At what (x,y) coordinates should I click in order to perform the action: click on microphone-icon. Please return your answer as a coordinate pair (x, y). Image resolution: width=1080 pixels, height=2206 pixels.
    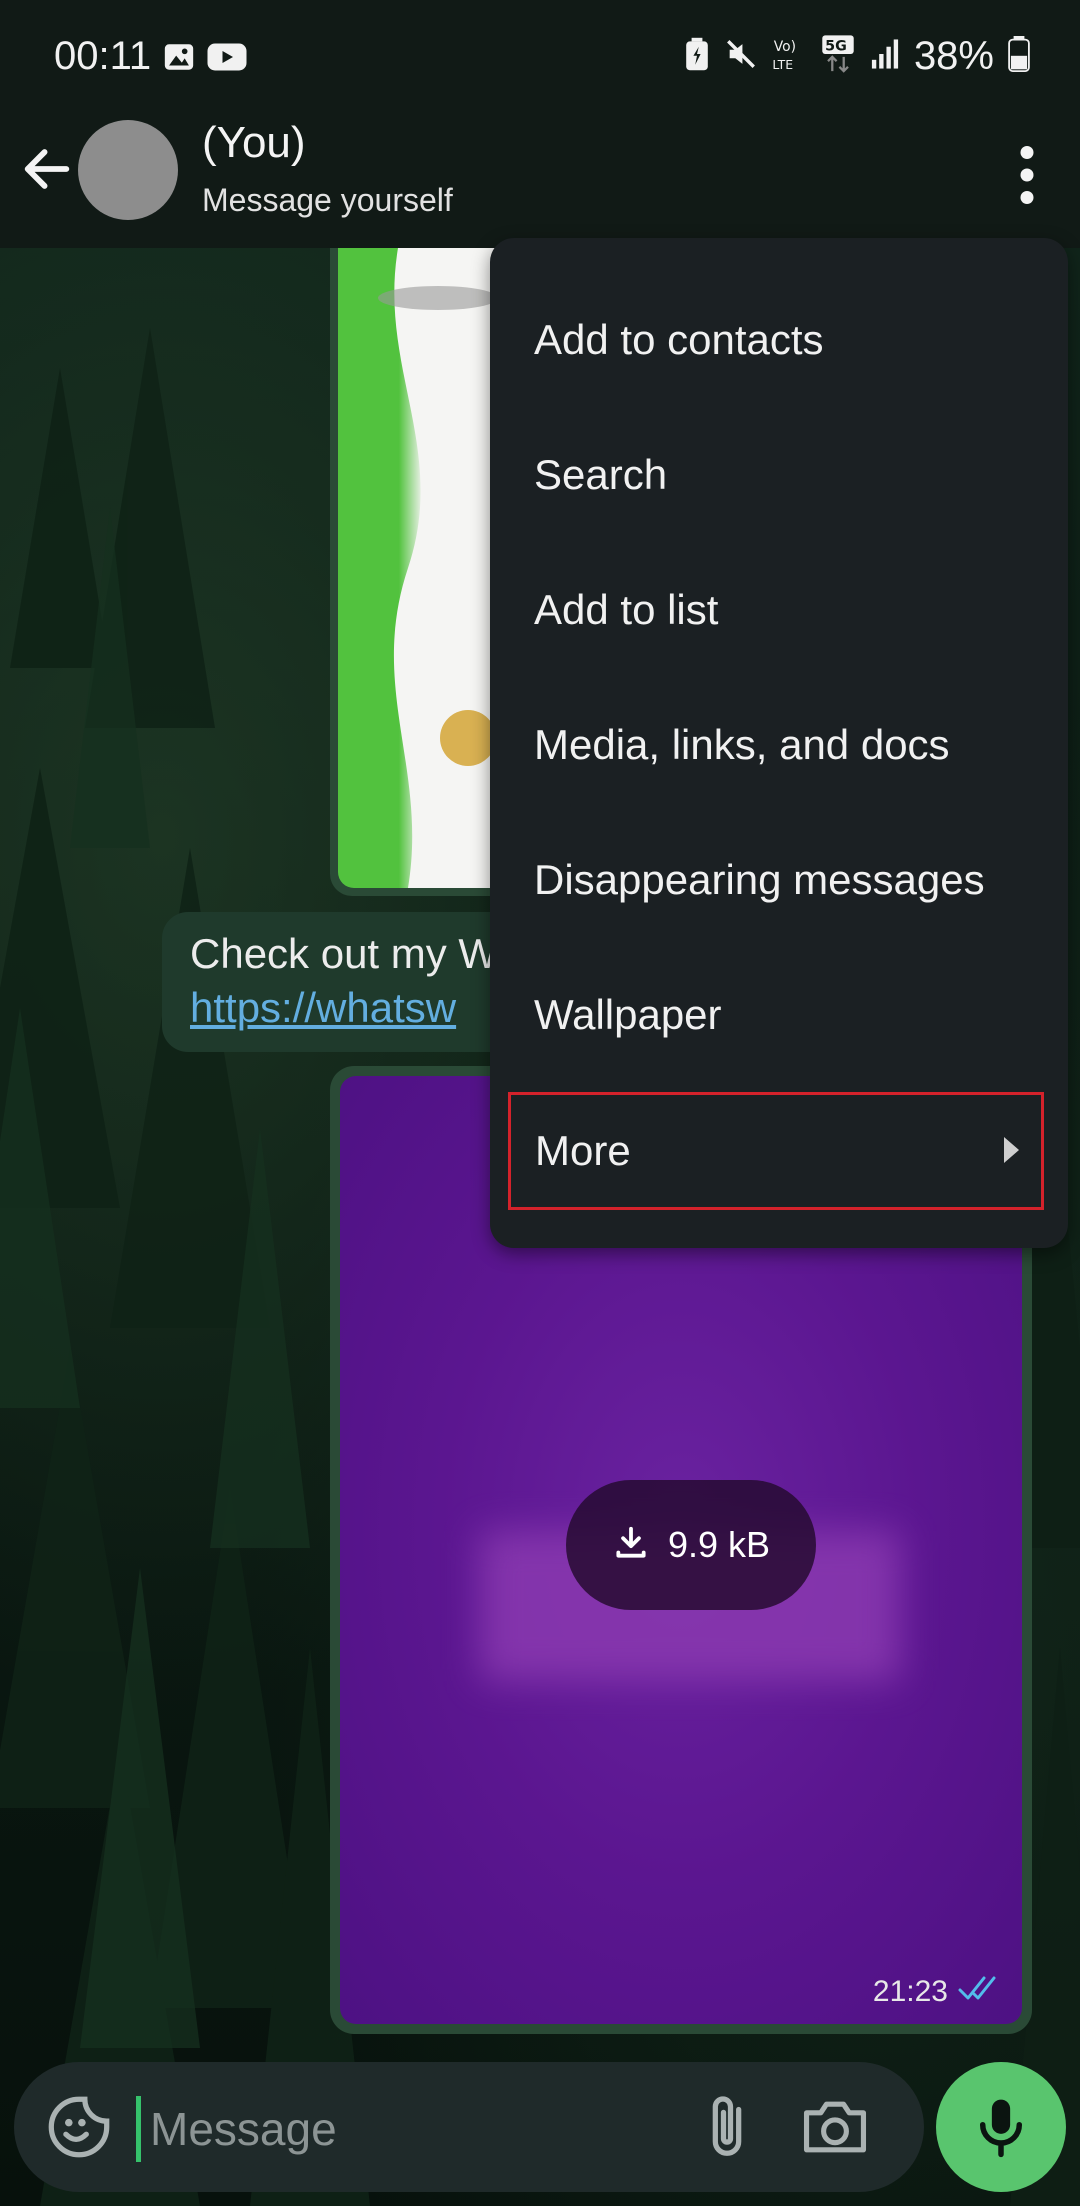
    Looking at the image, I should click on (1001, 2128).